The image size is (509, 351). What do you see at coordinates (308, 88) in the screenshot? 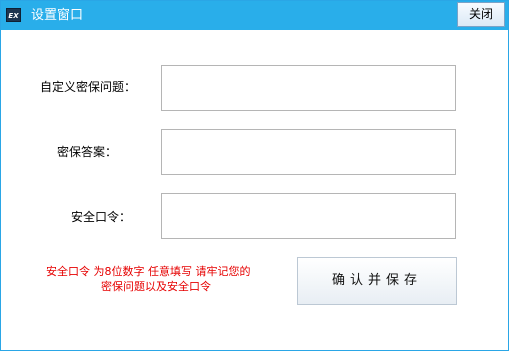
I see `security-question-input` at bounding box center [308, 88].